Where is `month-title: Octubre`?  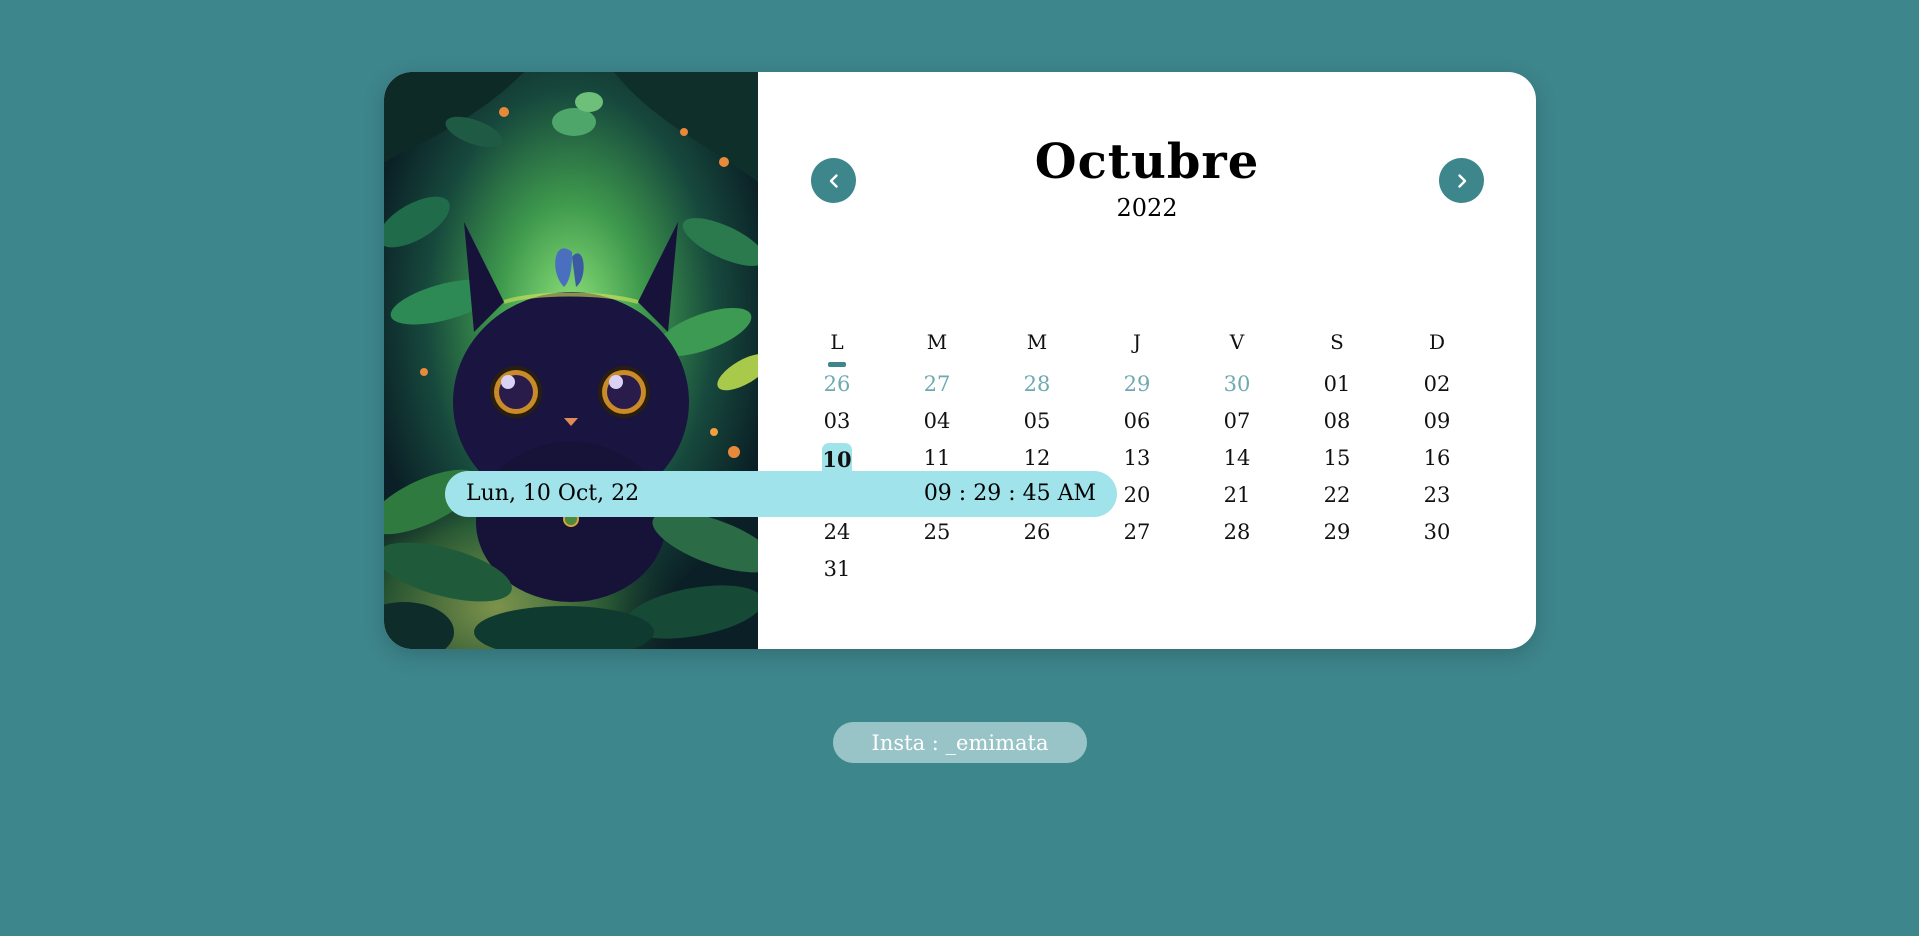
month-title: Octubre is located at coordinates (1147, 162).